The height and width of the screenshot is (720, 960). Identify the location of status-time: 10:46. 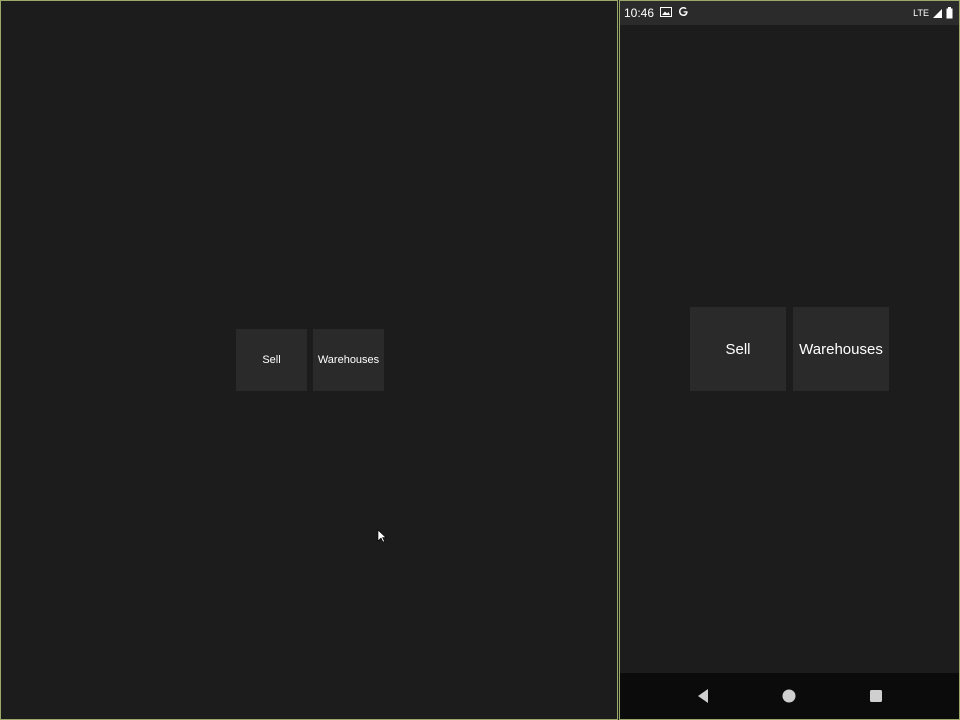
(639, 13).